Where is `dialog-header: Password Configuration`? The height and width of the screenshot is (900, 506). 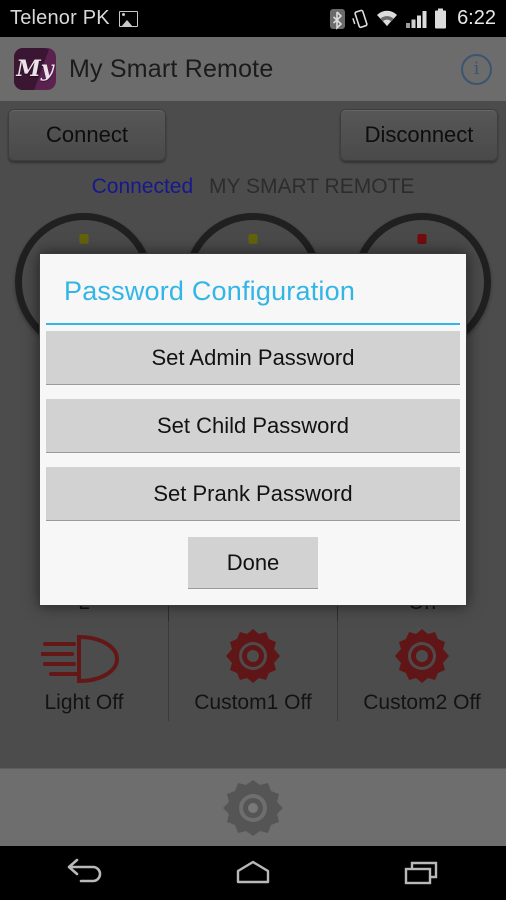 dialog-header: Password Configuration is located at coordinates (253, 288).